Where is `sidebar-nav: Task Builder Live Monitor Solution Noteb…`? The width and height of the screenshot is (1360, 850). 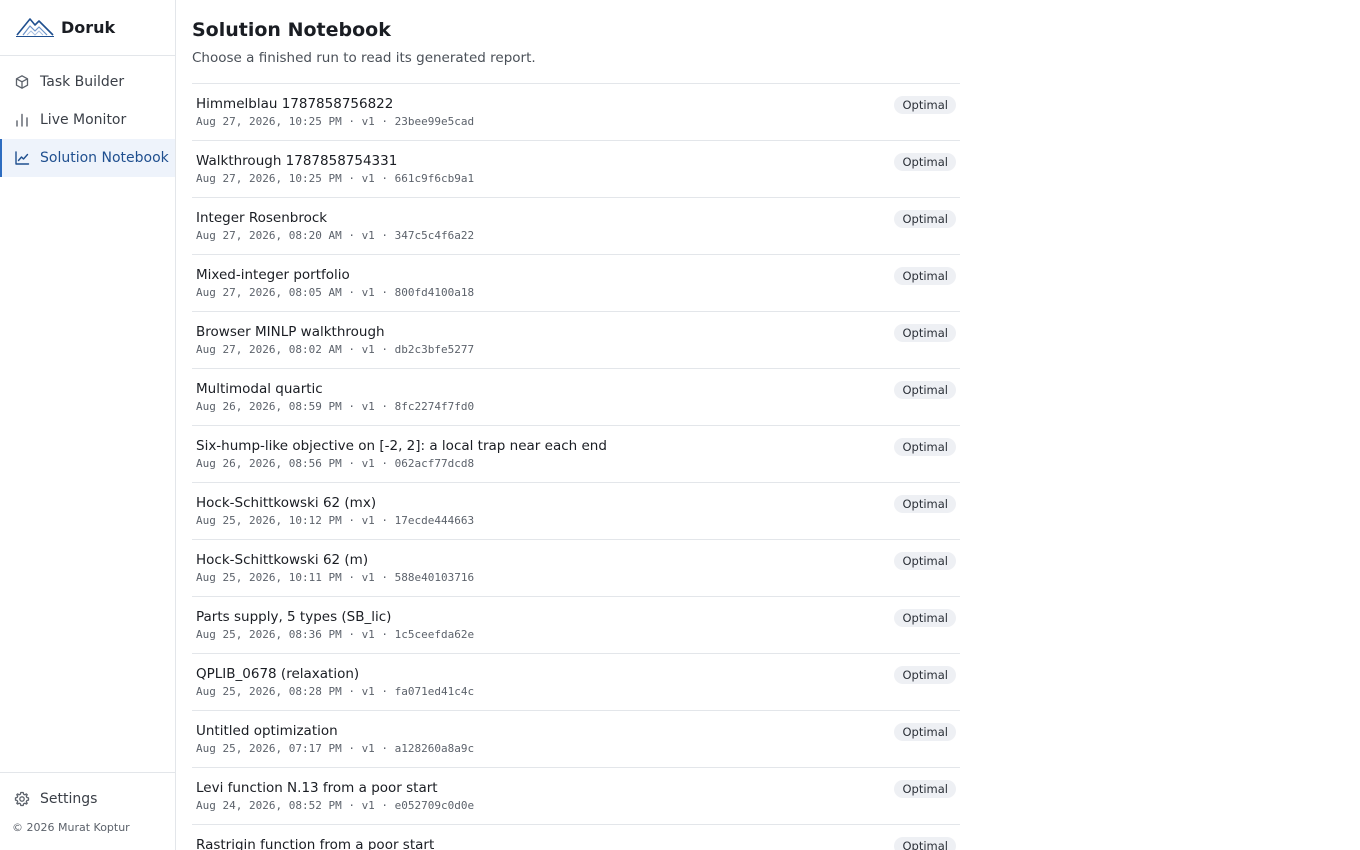 sidebar-nav: Task Builder Live Monitor Solution Noteb… is located at coordinates (87, 116).